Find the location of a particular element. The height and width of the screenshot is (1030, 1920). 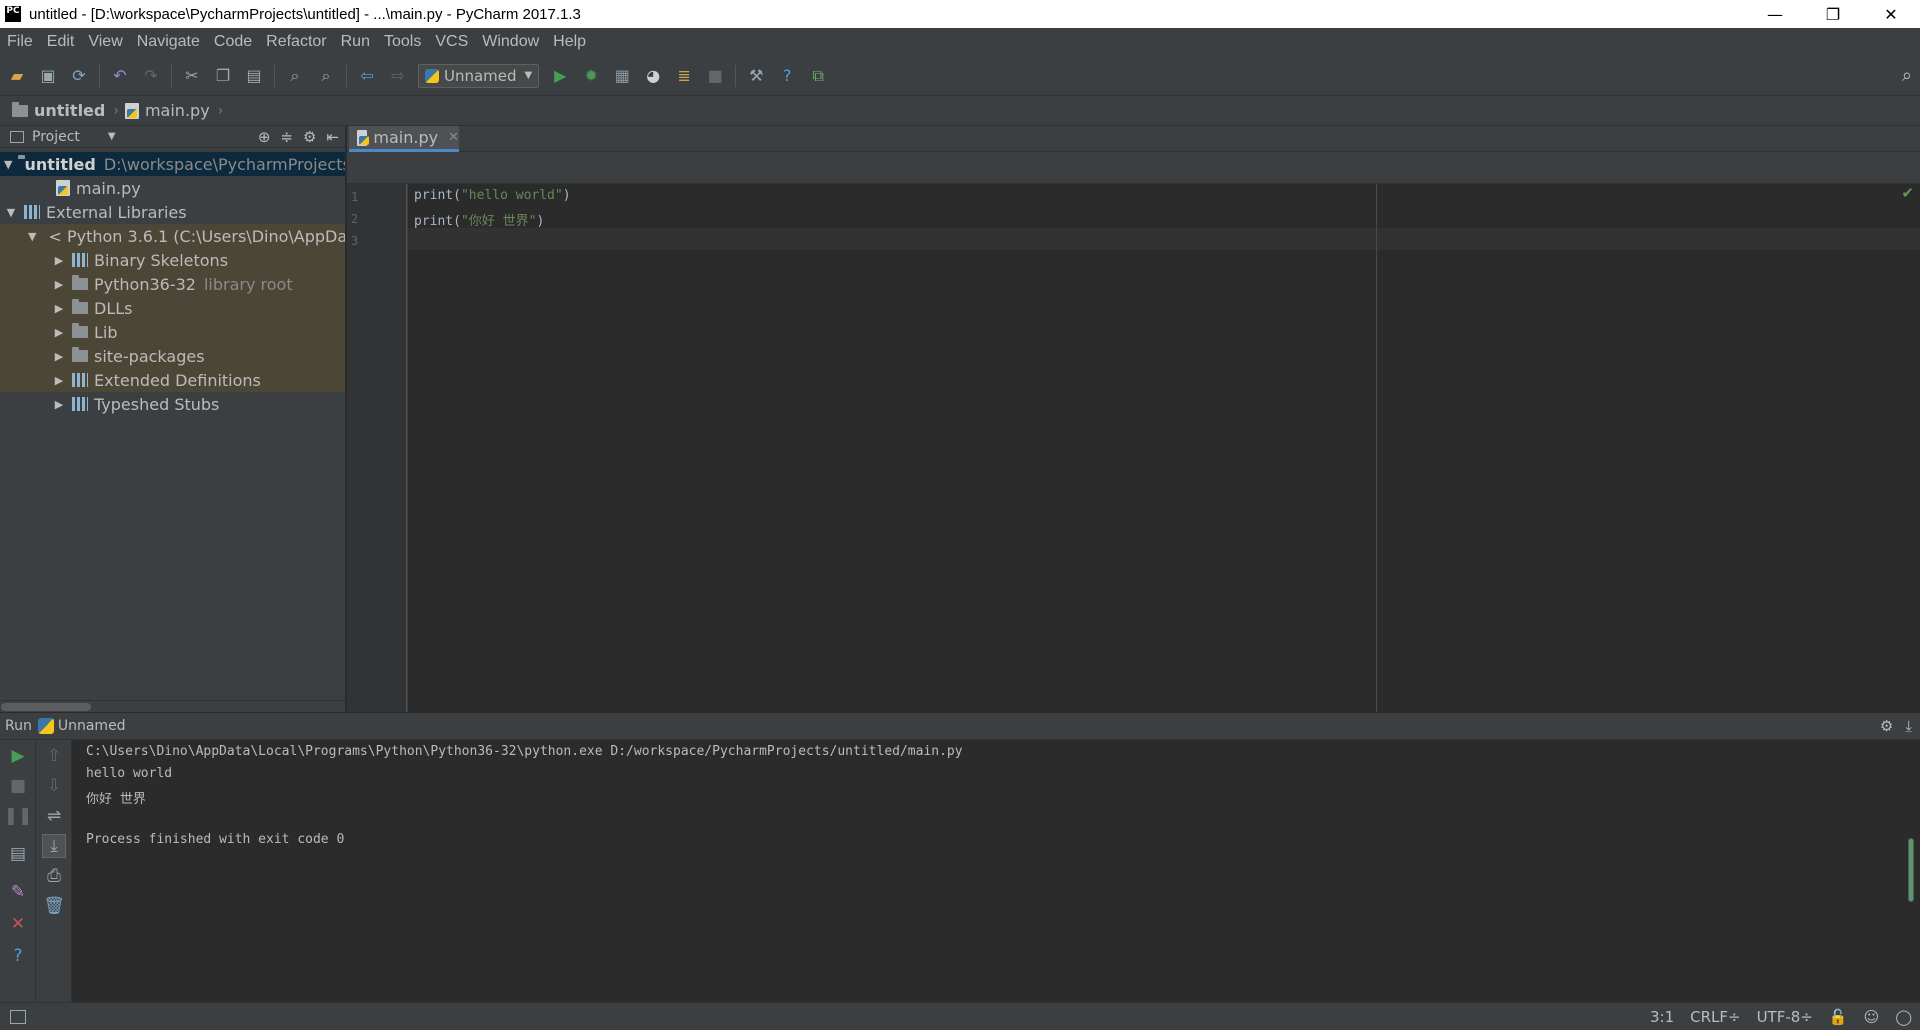

arrow-down-icon: ⇩ is located at coordinates (54, 786).